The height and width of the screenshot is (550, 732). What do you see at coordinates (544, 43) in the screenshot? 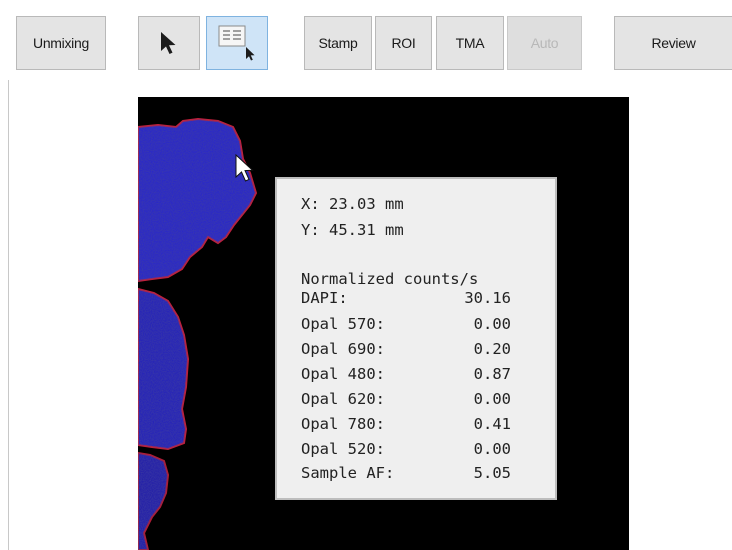
I see `auto-button: Auto` at bounding box center [544, 43].